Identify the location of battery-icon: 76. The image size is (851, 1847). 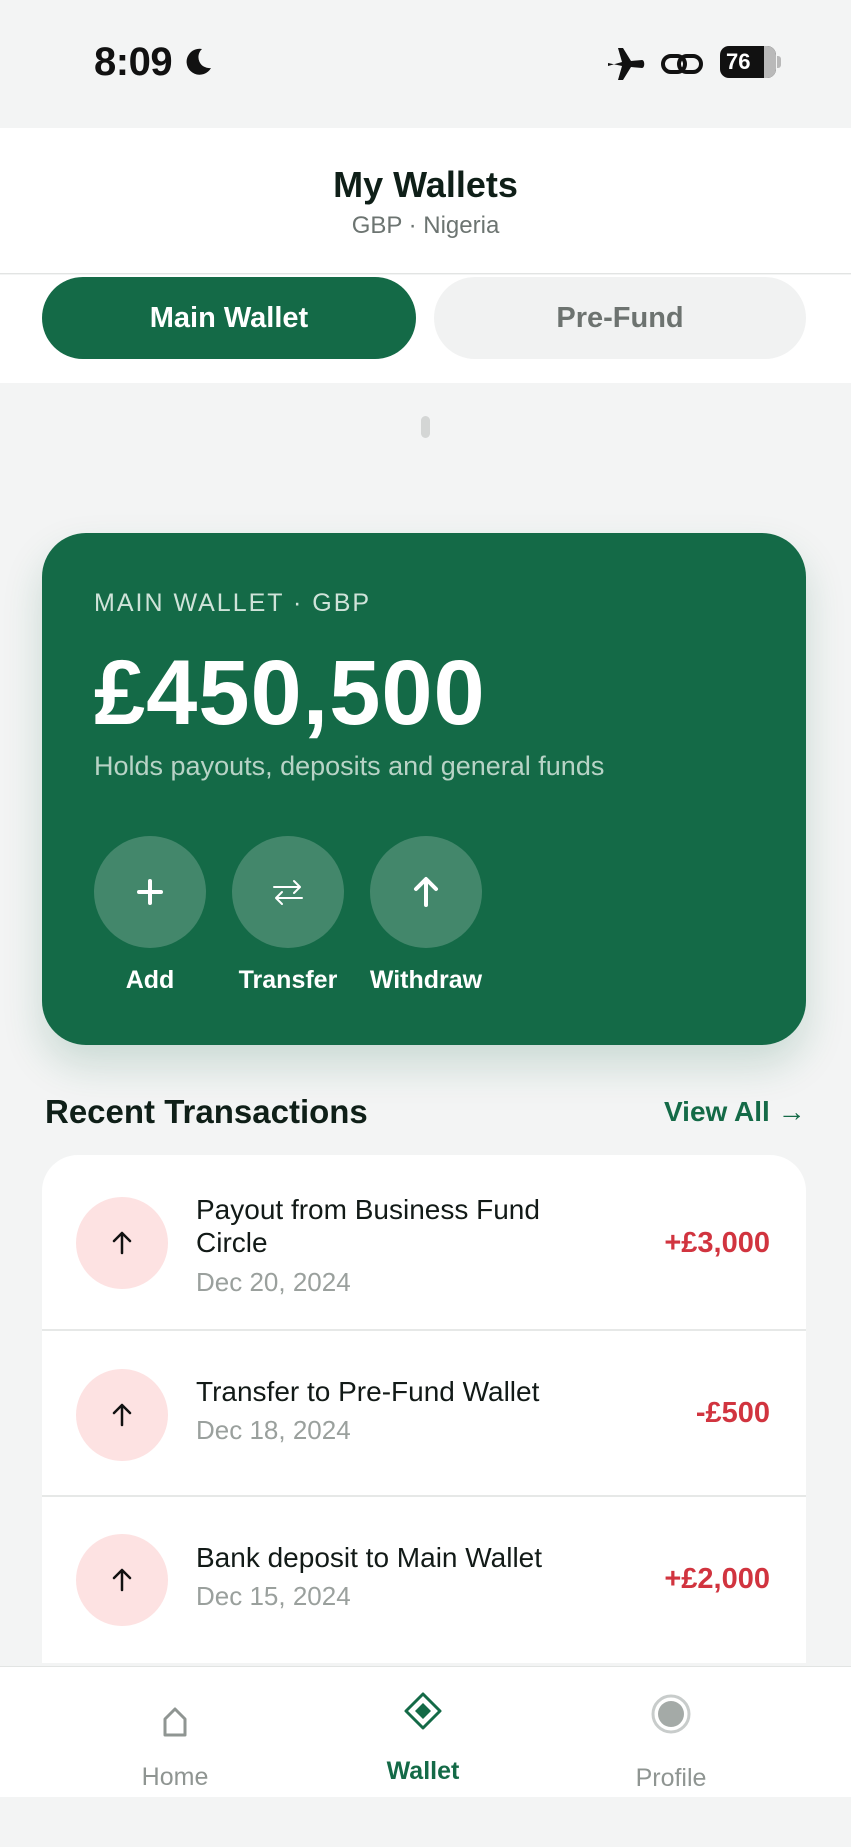
(750, 62).